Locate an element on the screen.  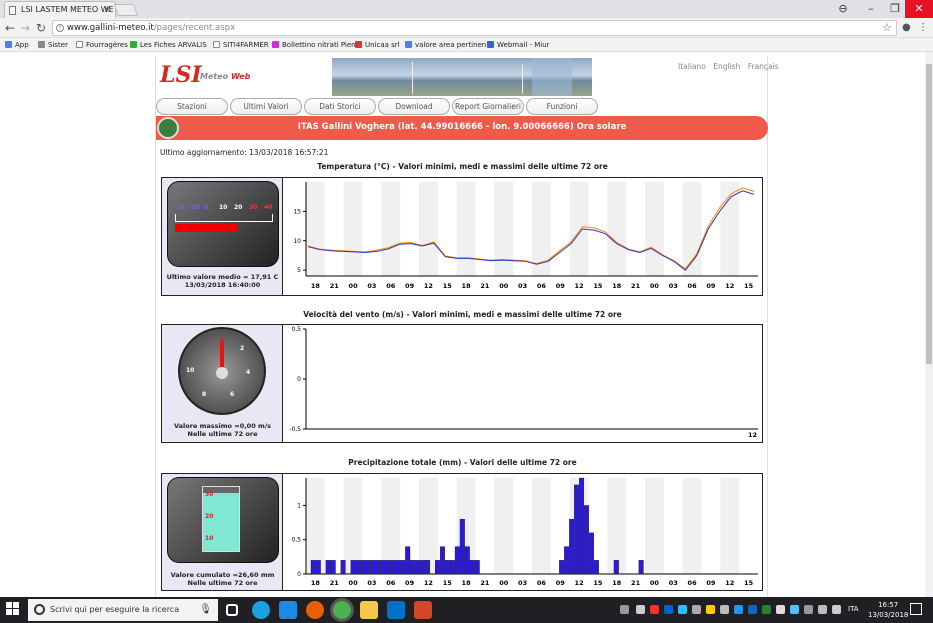
battery-icon is located at coordinates (808, 609).